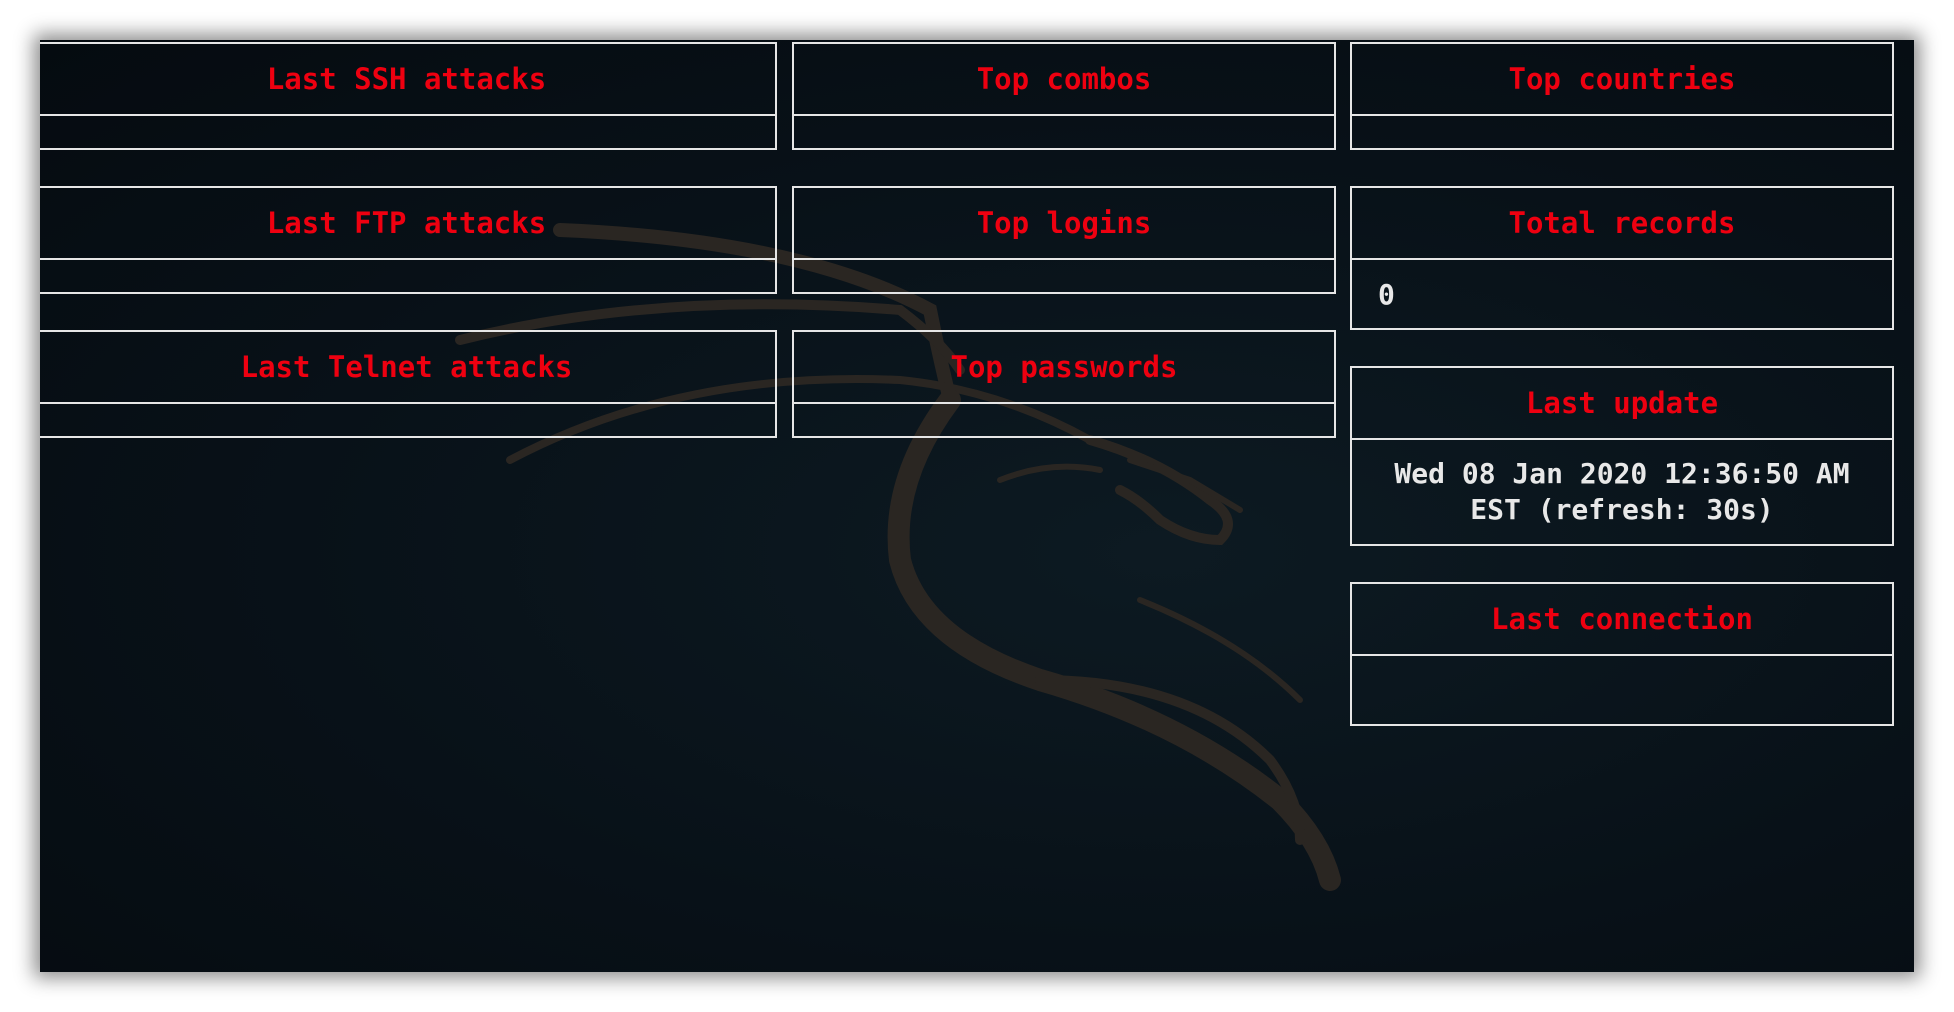  I want to click on panel-title: Total records, so click(1622, 224).